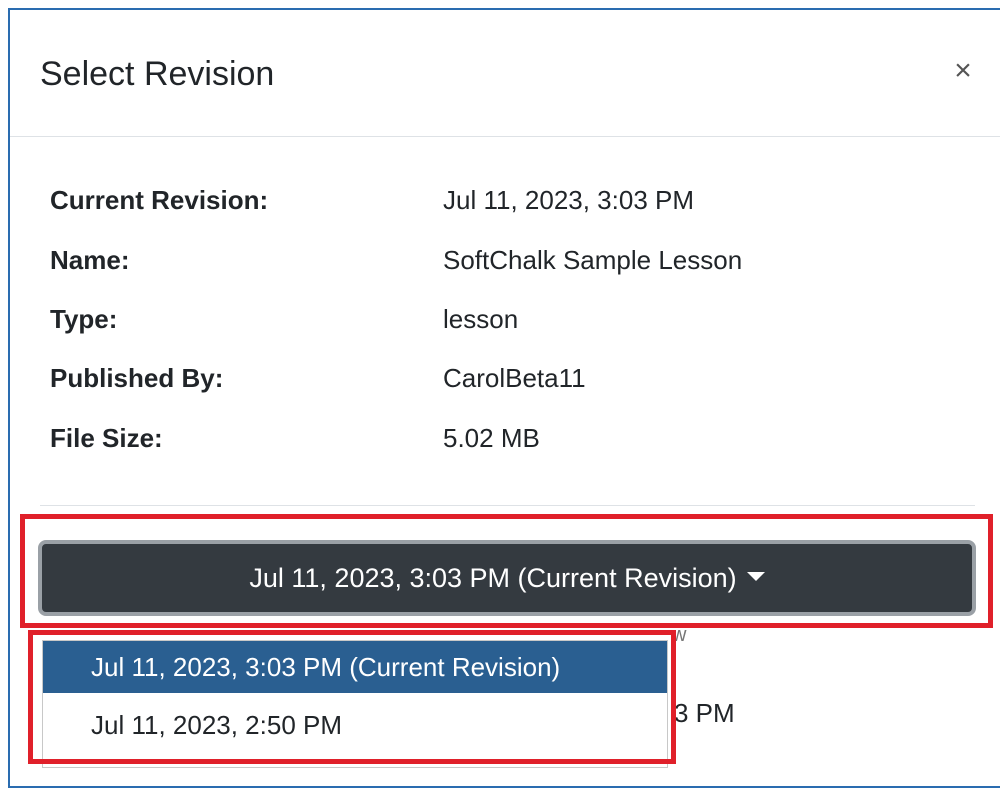  Describe the element at coordinates (352, 697) in the screenshot. I see `options-highlight-box` at that location.